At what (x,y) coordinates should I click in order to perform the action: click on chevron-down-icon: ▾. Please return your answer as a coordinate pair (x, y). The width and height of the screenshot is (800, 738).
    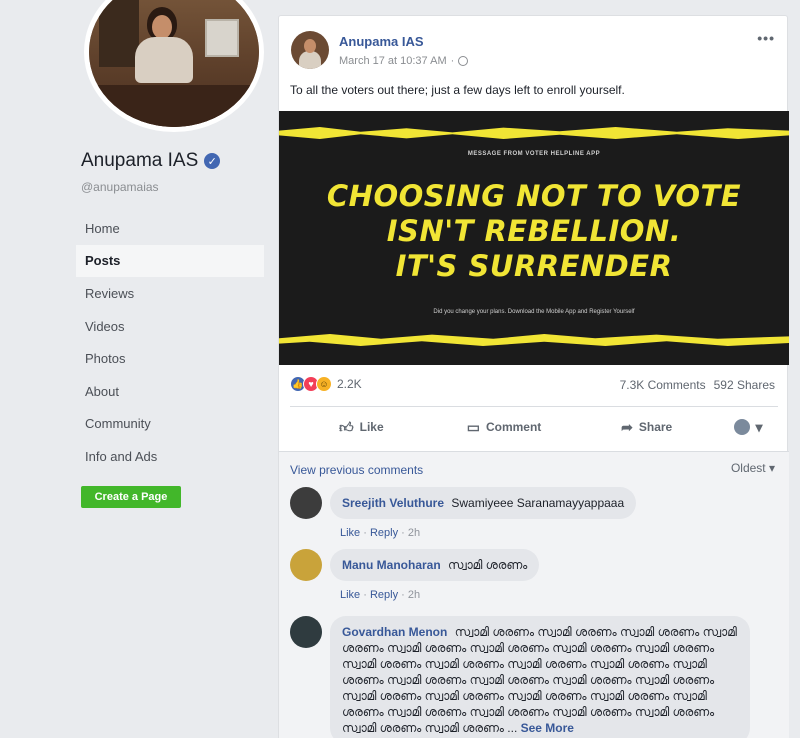
    Looking at the image, I should click on (759, 426).